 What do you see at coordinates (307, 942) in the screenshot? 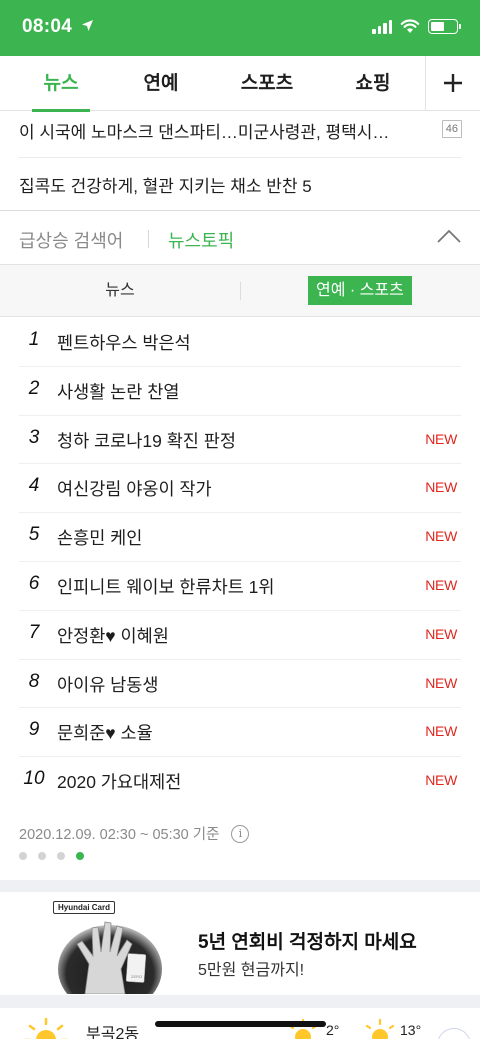
I see `ad-title: 5년 연회비 걱정하지 마세요` at bounding box center [307, 942].